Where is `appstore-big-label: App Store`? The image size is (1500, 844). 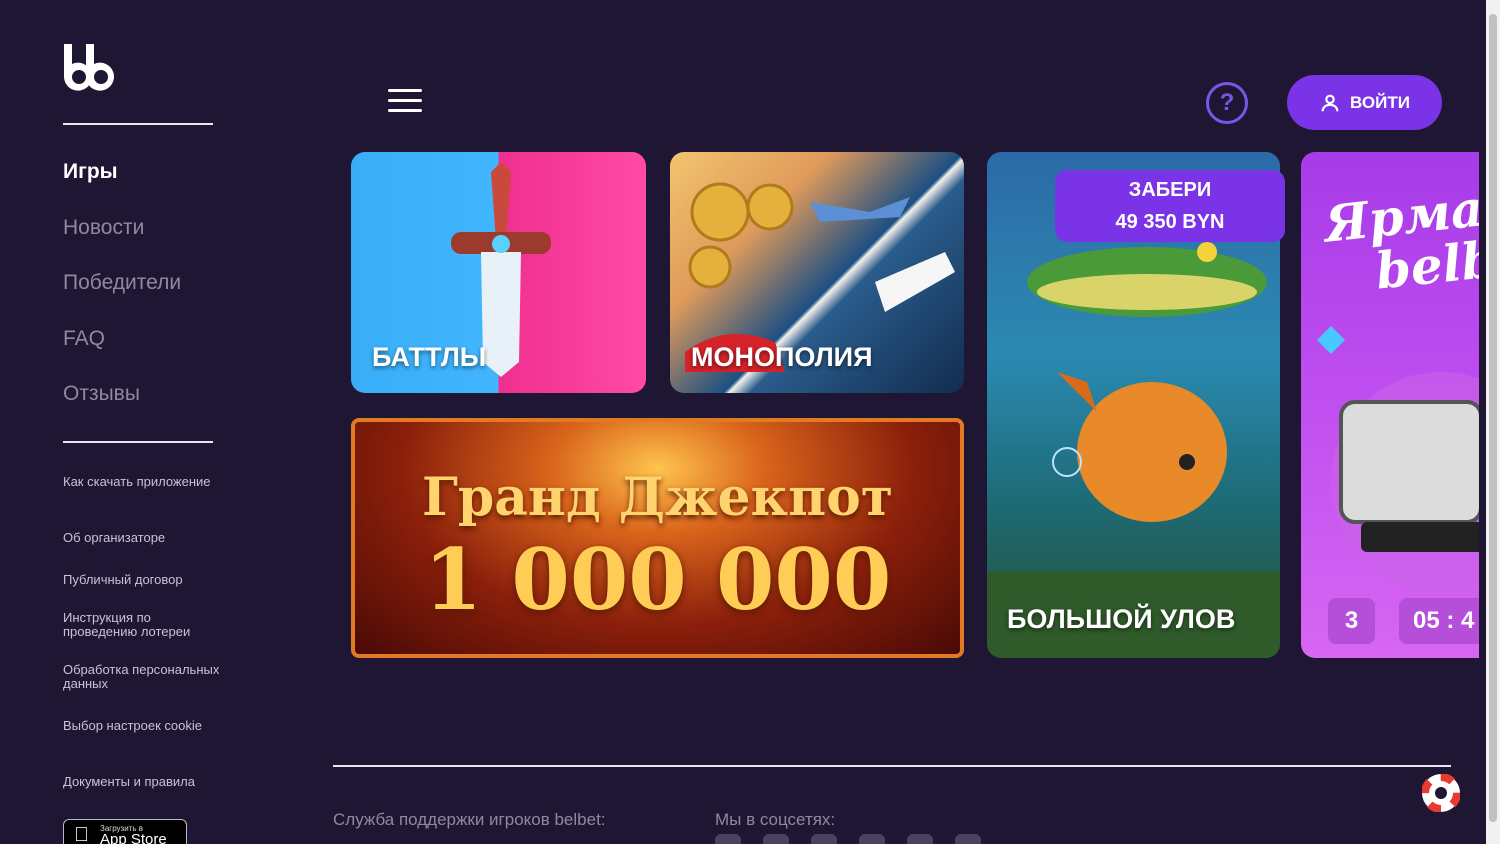 appstore-big-label: App Store is located at coordinates (133, 837).